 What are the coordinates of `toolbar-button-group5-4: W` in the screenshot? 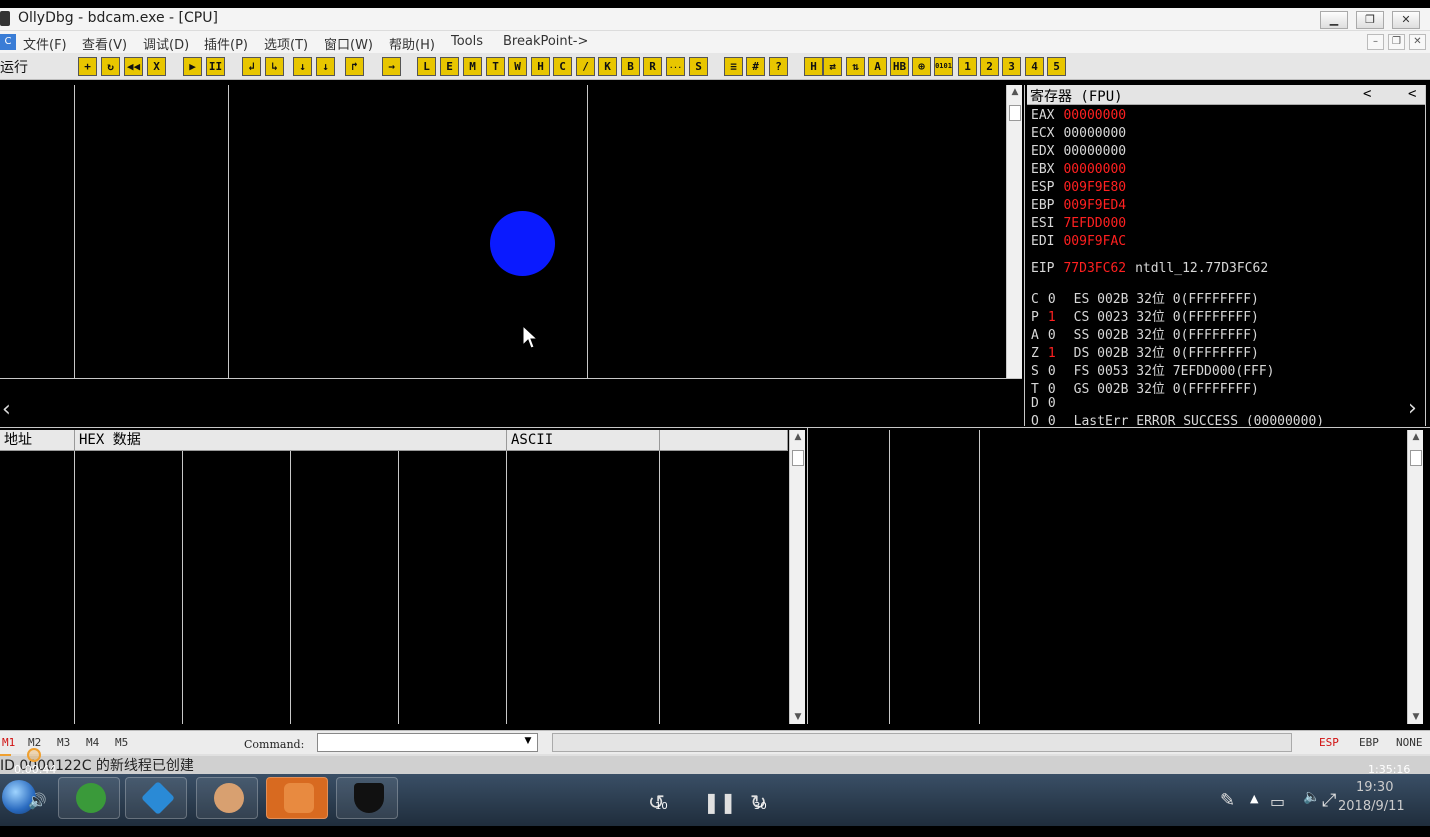 It's located at (517, 66).